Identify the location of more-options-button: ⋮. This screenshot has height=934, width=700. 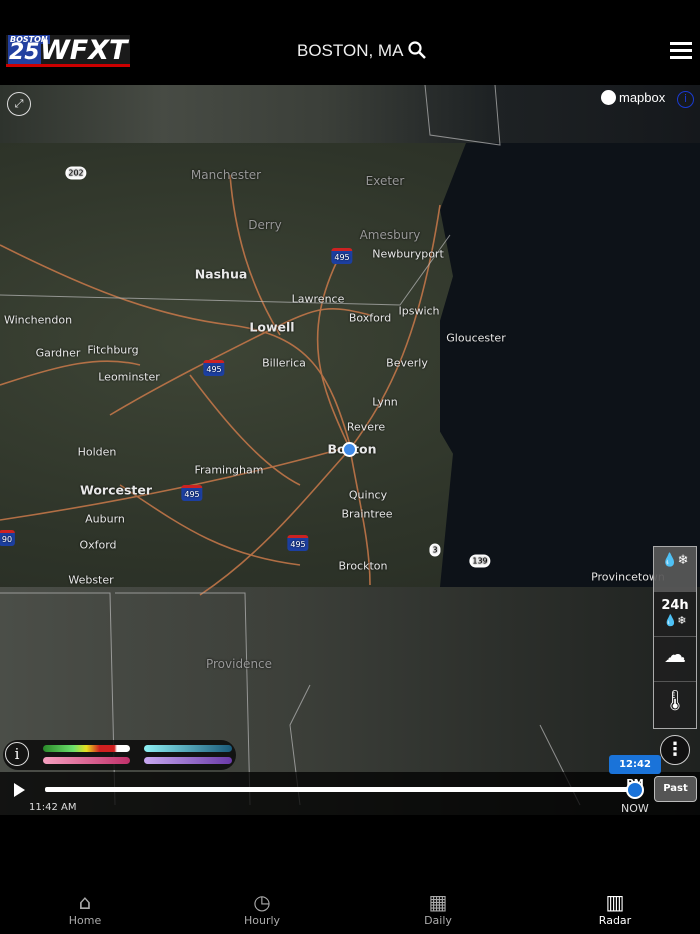
(675, 750).